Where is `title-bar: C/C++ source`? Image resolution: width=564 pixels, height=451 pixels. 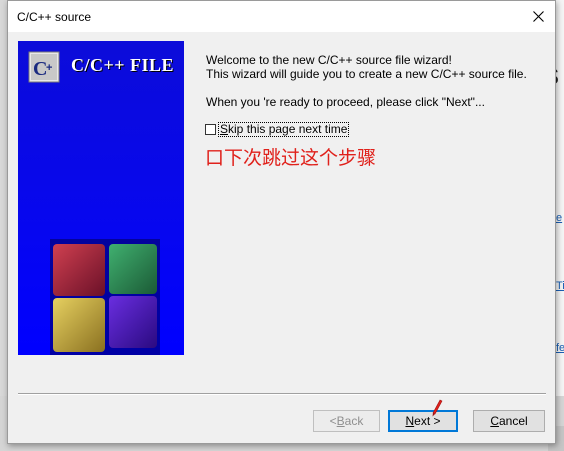 title-bar: C/C++ source is located at coordinates (281, 16).